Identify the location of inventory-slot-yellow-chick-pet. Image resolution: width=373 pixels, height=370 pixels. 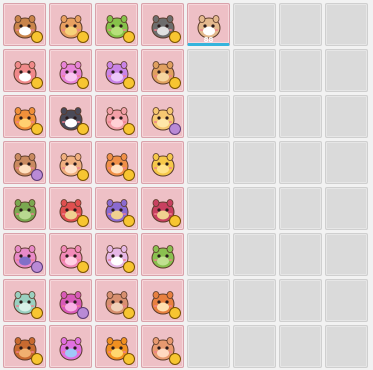
(162, 162).